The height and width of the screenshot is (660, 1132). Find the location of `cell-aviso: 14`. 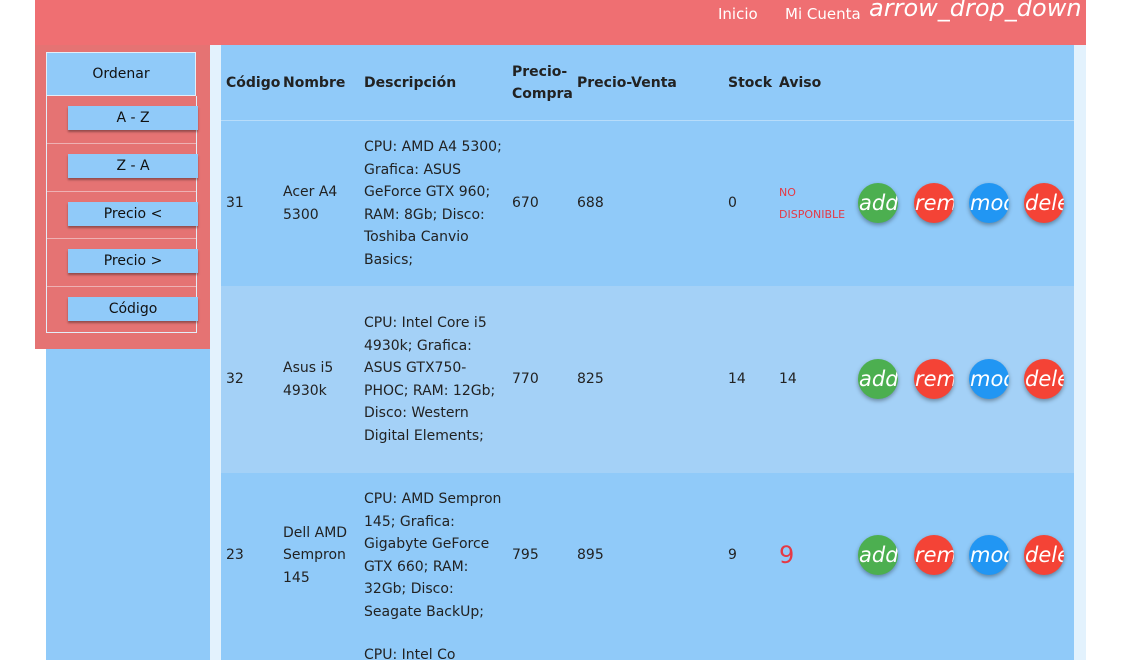

cell-aviso: 14 is located at coordinates (788, 379).